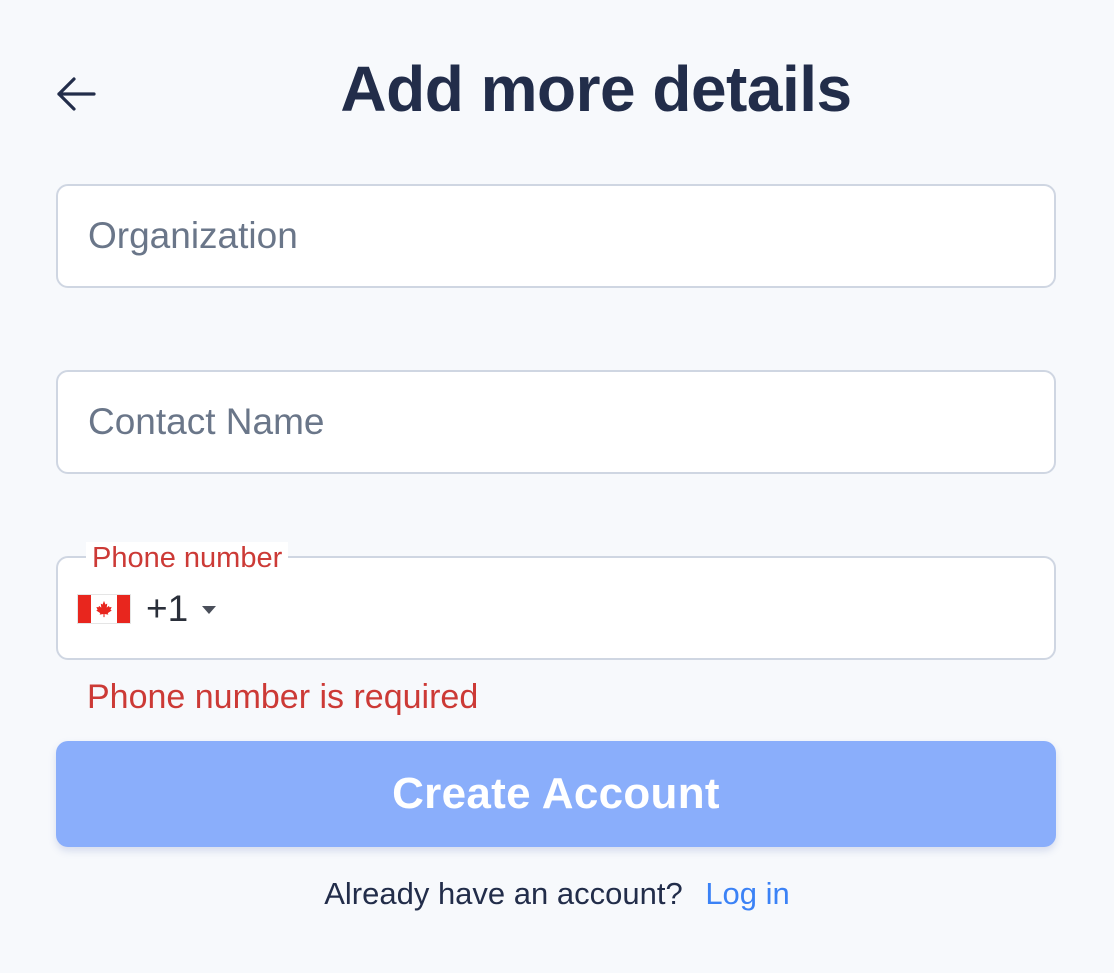 Image resolution: width=1114 pixels, height=973 pixels. I want to click on phone-input, so click(558, 608).